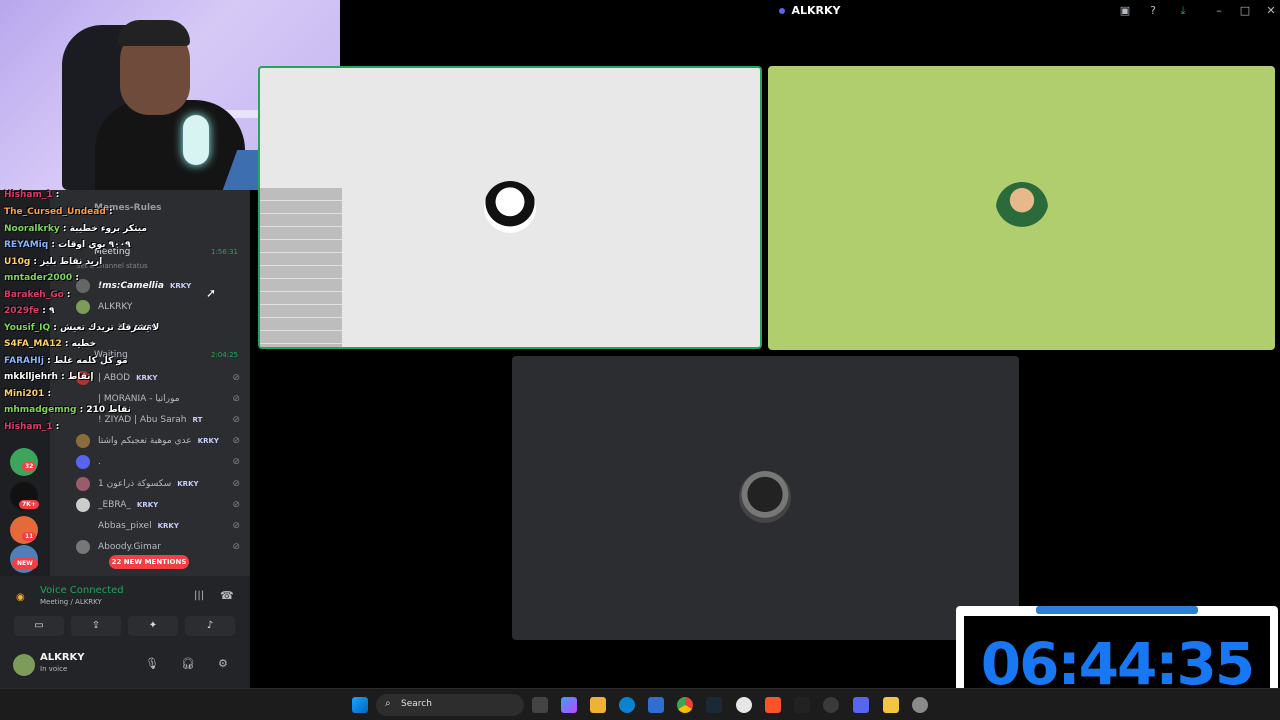 Image resolution: width=1280 pixels, height=720 pixels. What do you see at coordinates (82, 590) in the screenshot?
I see `voice-connected-status: Voice Connected` at bounding box center [82, 590].